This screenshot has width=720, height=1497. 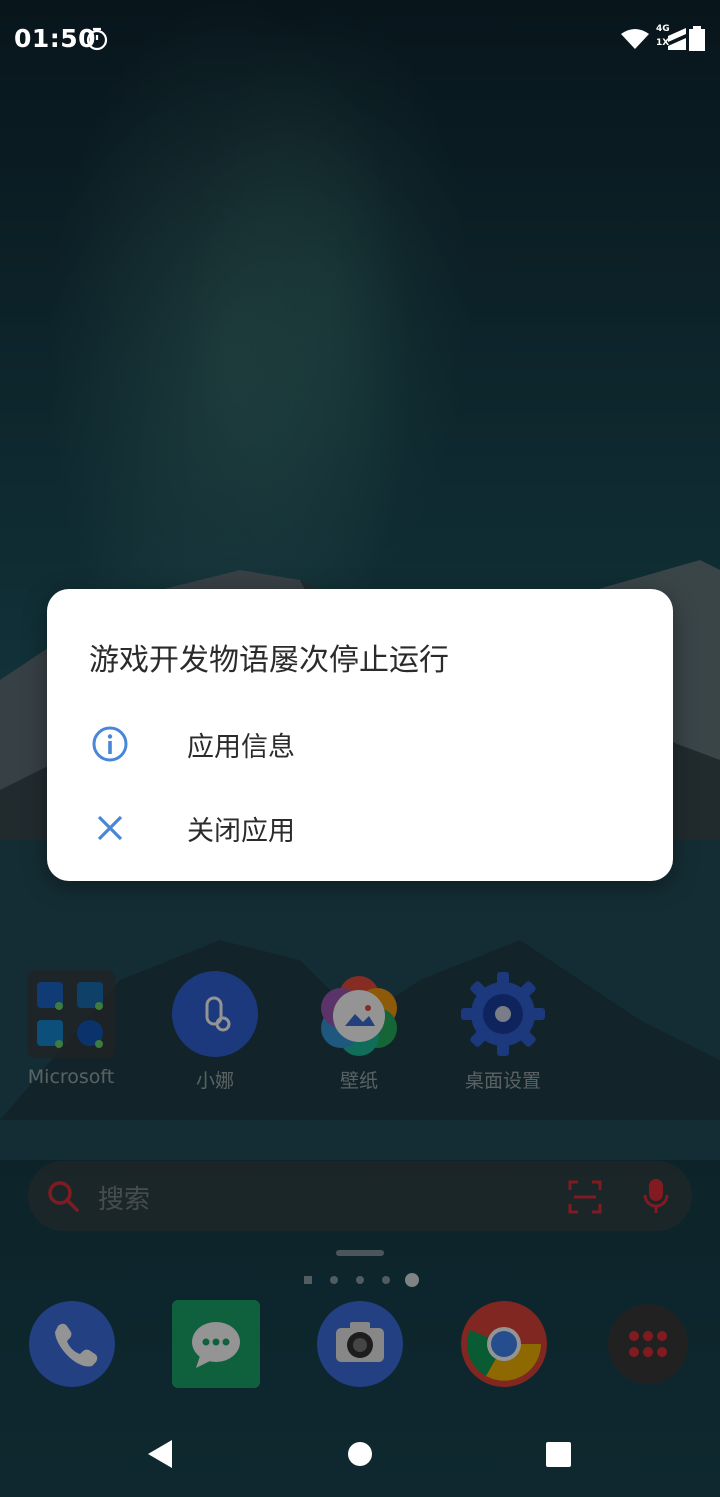 What do you see at coordinates (160, 1454) in the screenshot?
I see `back-icon` at bounding box center [160, 1454].